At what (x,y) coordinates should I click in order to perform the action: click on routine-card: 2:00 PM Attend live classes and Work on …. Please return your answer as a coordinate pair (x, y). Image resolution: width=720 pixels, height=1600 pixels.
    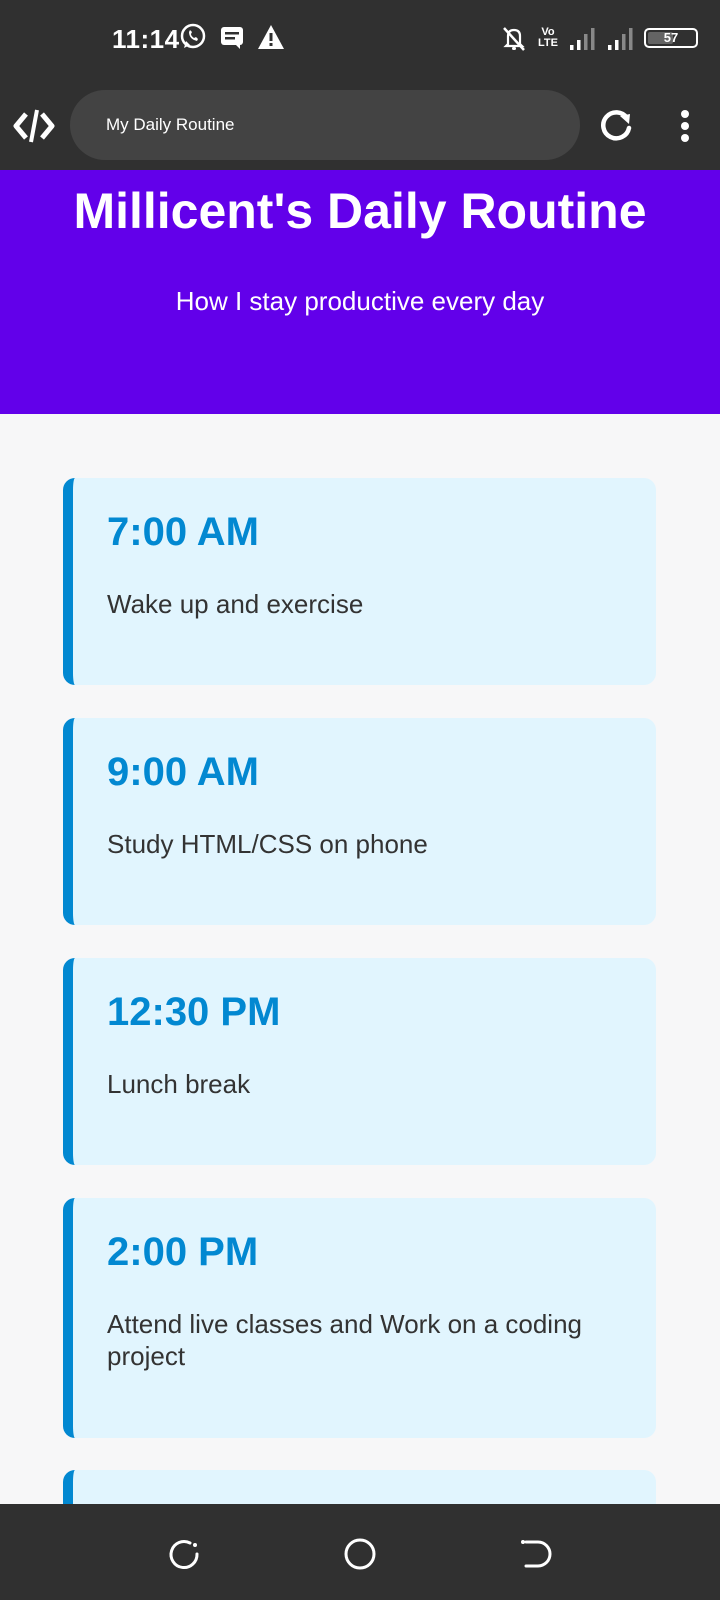
    Looking at the image, I should click on (359, 1318).